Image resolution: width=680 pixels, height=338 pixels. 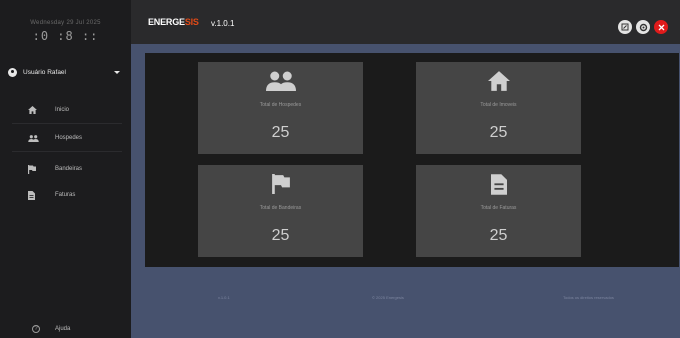 What do you see at coordinates (44, 72) in the screenshot?
I see `user-name: Usuário Rafael` at bounding box center [44, 72].